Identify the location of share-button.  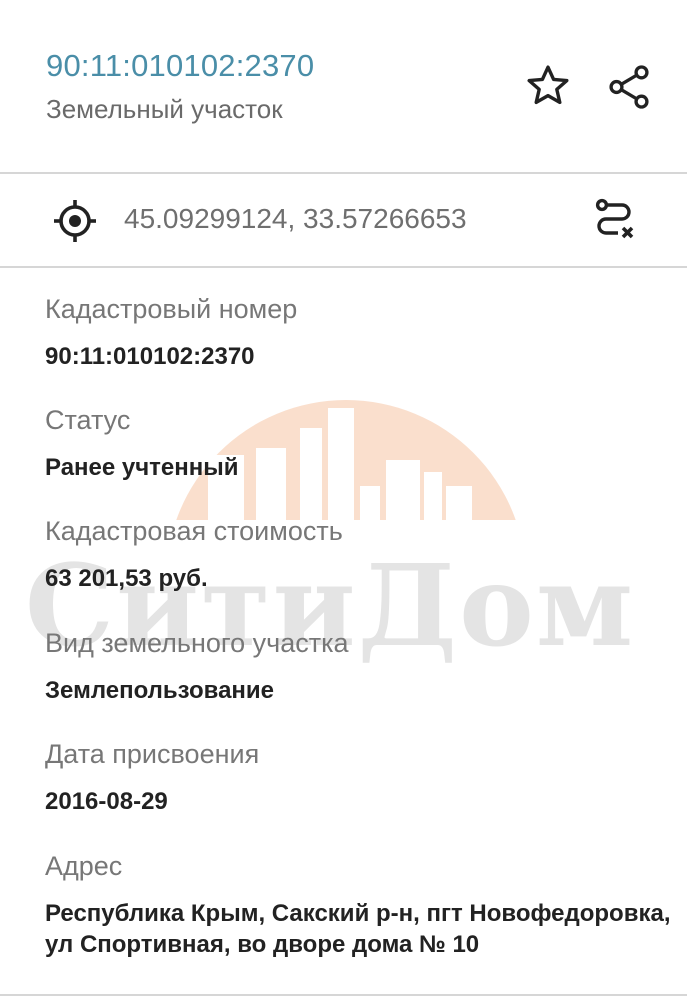
(629, 87).